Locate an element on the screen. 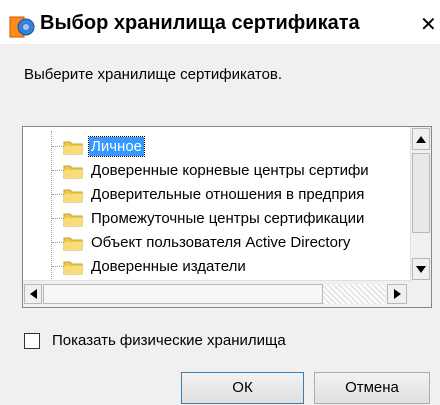 This screenshot has height=405, width=440. tree-item-label: Личное is located at coordinates (116, 146).